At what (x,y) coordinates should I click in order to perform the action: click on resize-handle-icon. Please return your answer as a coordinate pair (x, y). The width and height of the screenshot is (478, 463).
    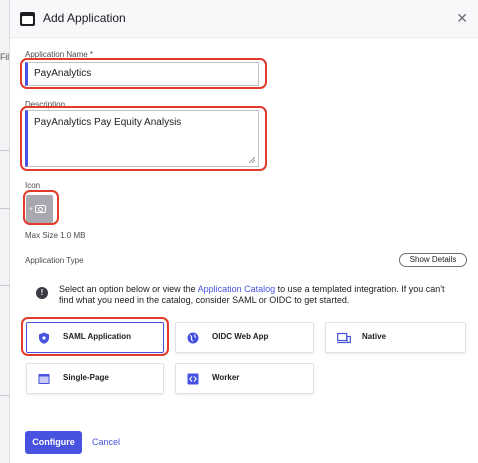
    Looking at the image, I should click on (252, 160).